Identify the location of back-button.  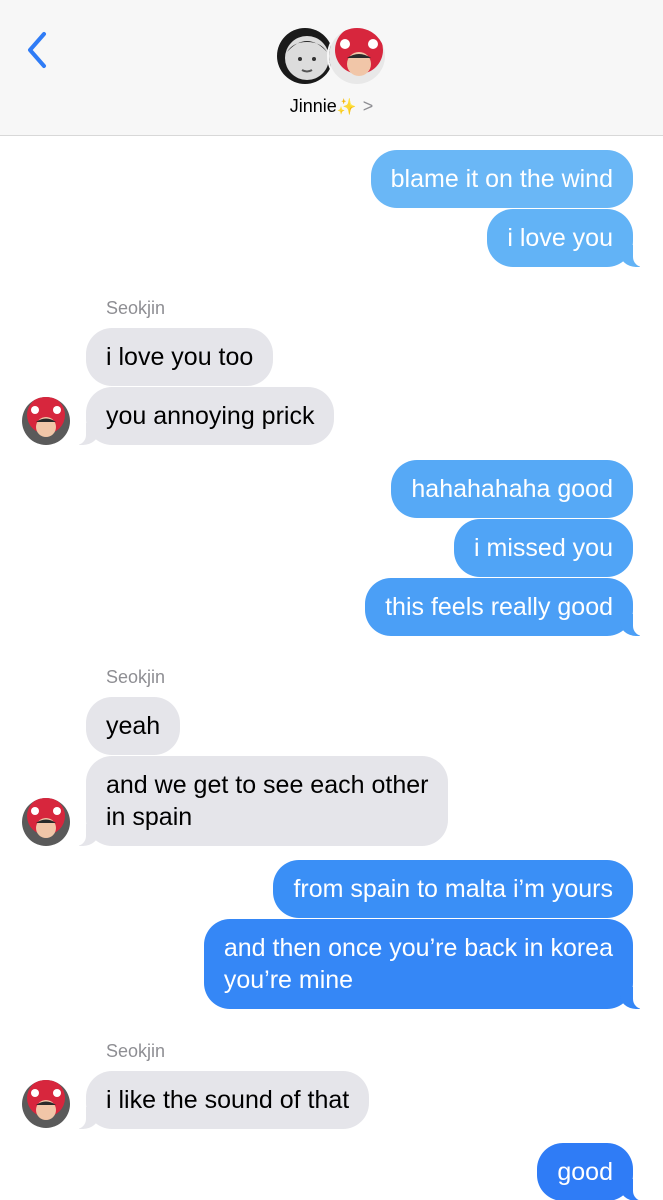
(37, 50).